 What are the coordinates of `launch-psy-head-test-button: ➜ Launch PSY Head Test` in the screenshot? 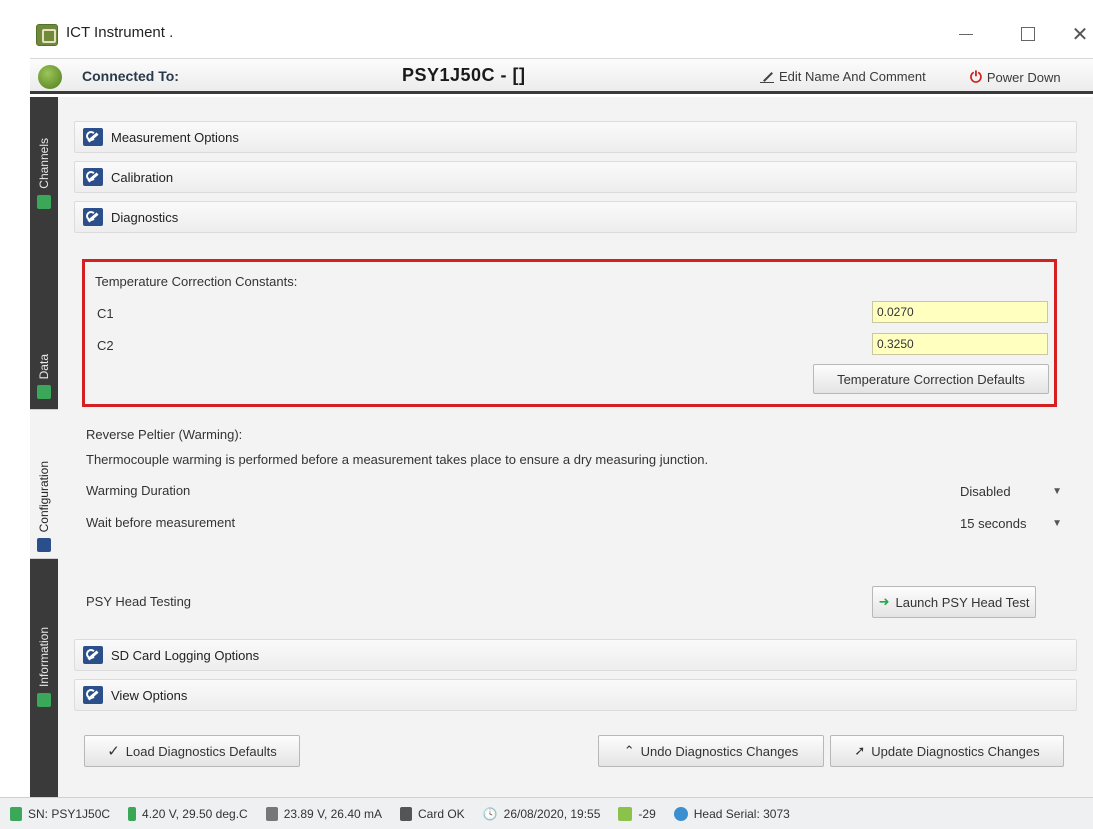 It's located at (954, 602).